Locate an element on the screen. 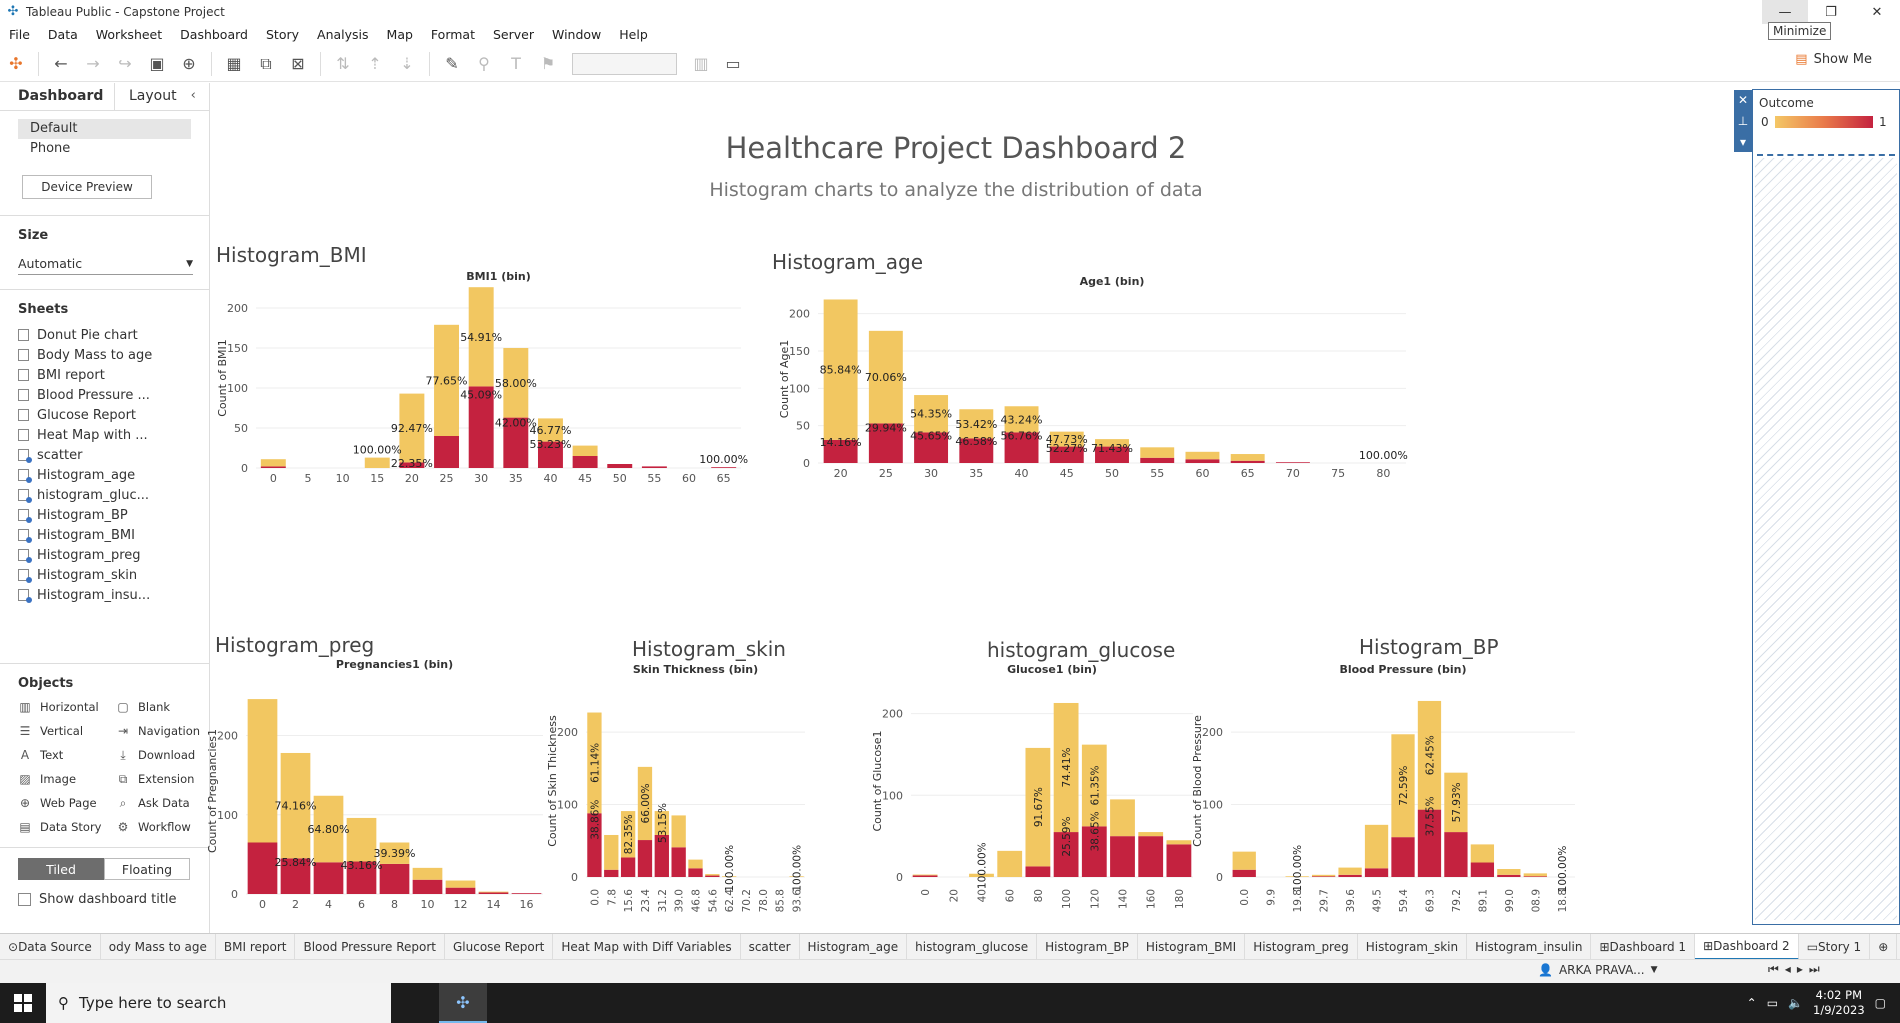 This screenshot has height=1023, width=1900. sheet-tab: Heat Map with Diff Variables is located at coordinates (647, 946).